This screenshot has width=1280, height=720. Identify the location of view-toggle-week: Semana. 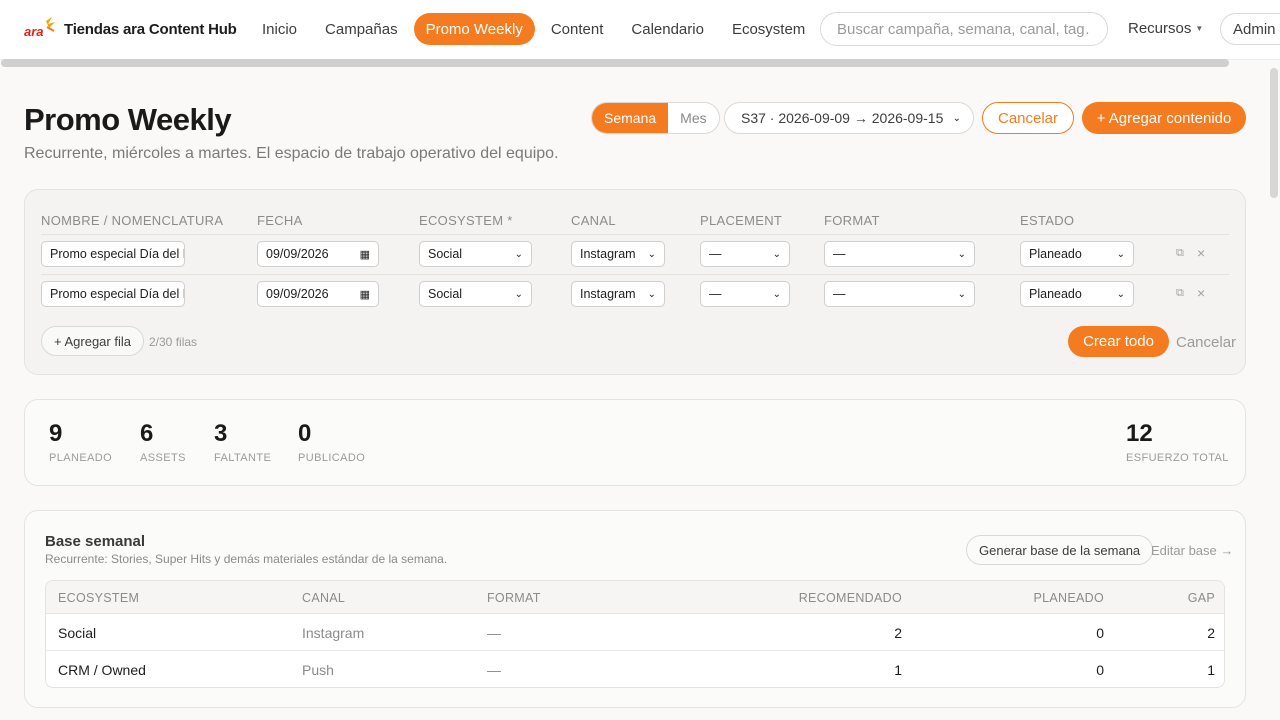
(630, 118).